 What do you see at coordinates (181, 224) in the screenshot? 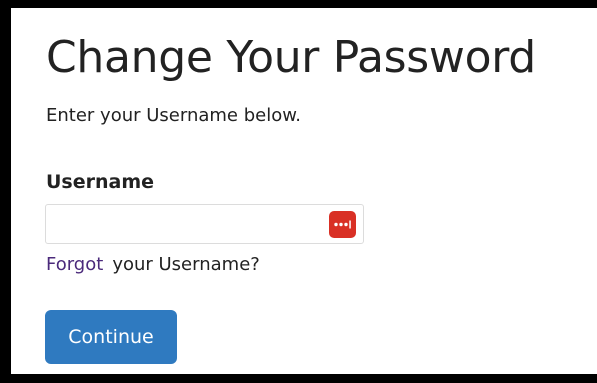
I see `username-input` at bounding box center [181, 224].